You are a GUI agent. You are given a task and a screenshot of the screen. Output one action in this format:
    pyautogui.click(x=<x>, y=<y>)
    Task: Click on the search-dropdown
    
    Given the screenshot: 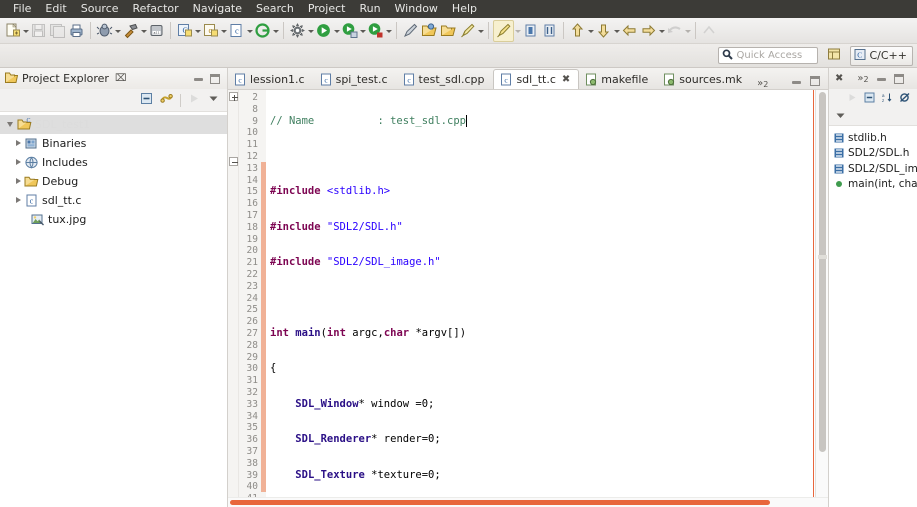 What is the action you would take?
    pyautogui.click(x=480, y=31)
    